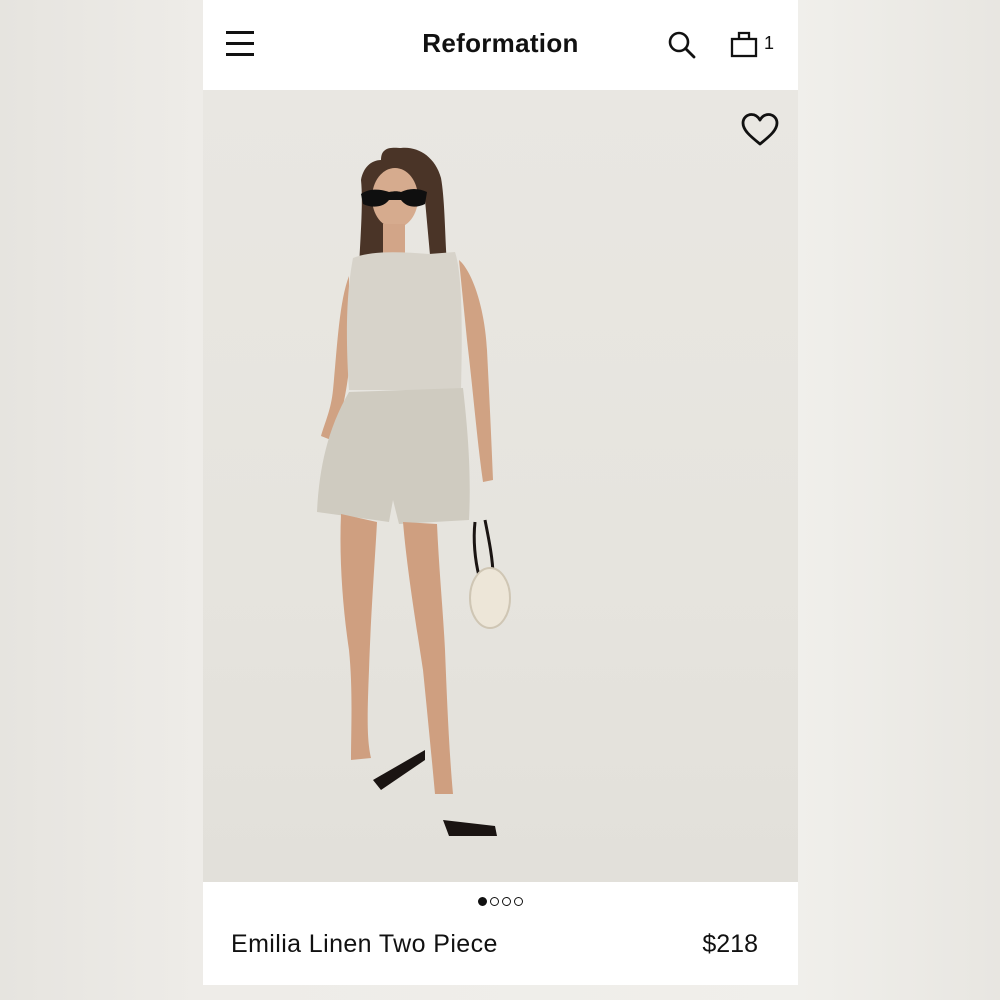 Image resolution: width=1000 pixels, height=1000 pixels. I want to click on carousel-indicator, so click(500, 899).